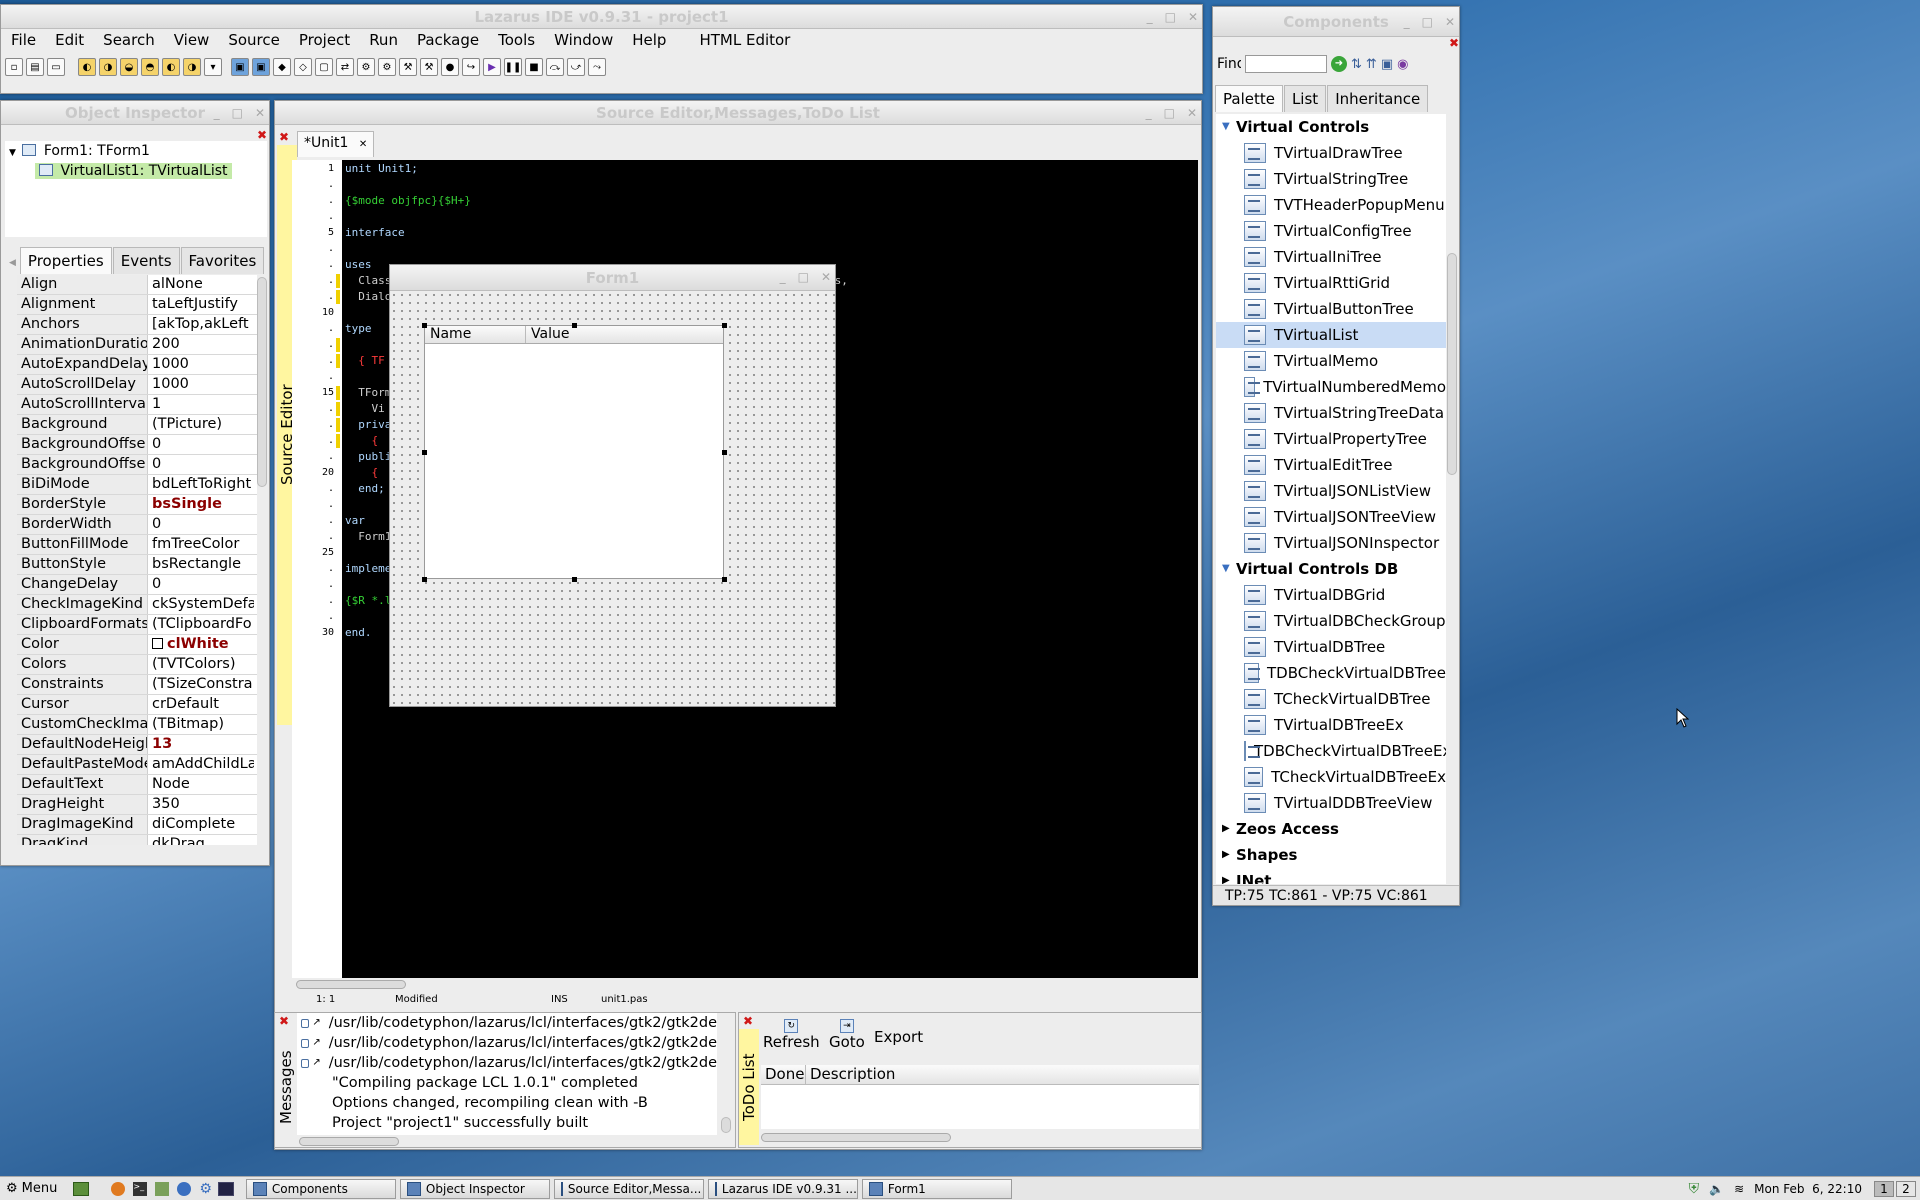 This screenshot has height=1200, width=1920. I want to click on volume-icon: 🔈, so click(1716, 1189).